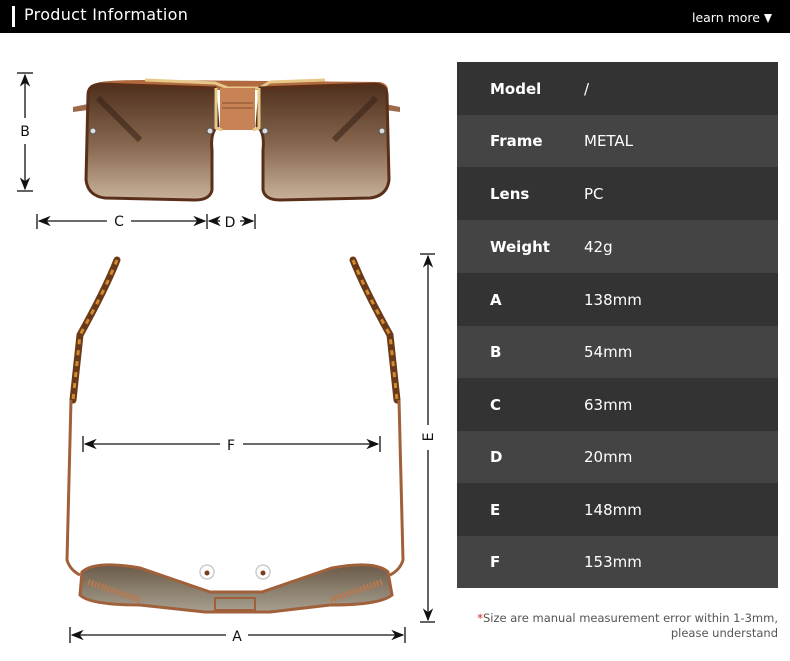 The height and width of the screenshot is (661, 790). I want to click on spec-value: 63mm, so click(608, 404).